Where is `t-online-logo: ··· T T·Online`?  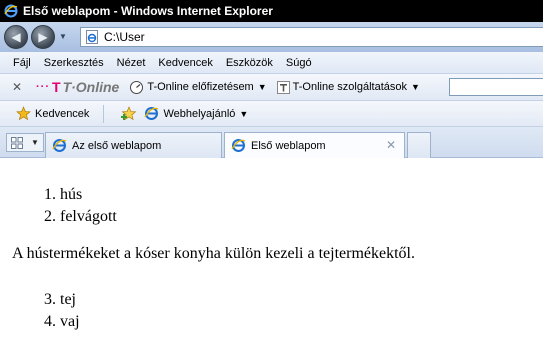
t-online-logo: ··· T T·Online is located at coordinates (77, 87).